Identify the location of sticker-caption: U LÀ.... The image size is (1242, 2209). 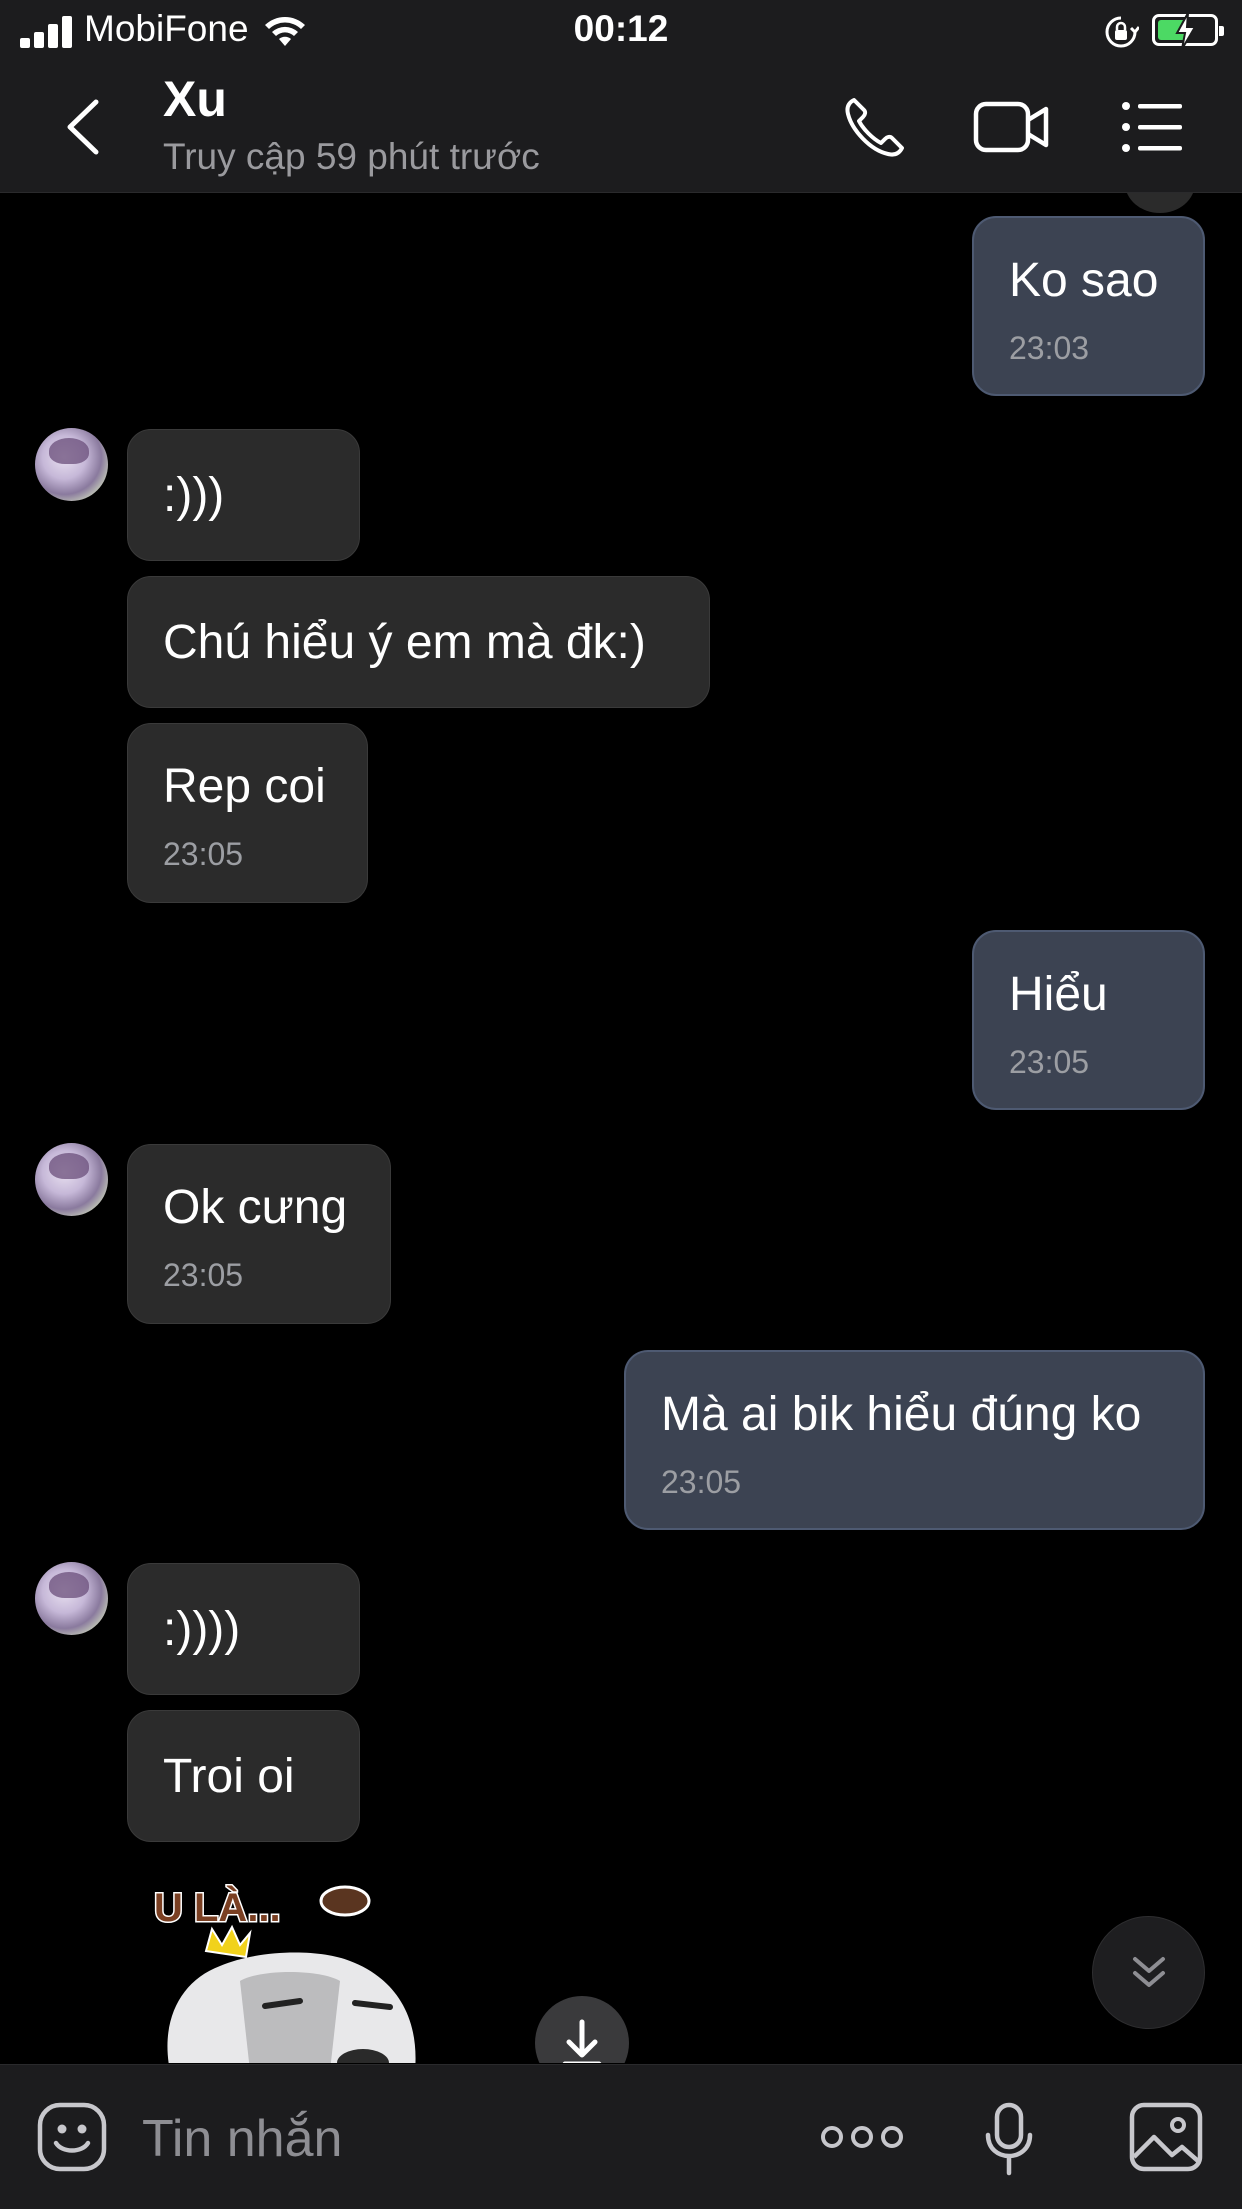
(217, 1907).